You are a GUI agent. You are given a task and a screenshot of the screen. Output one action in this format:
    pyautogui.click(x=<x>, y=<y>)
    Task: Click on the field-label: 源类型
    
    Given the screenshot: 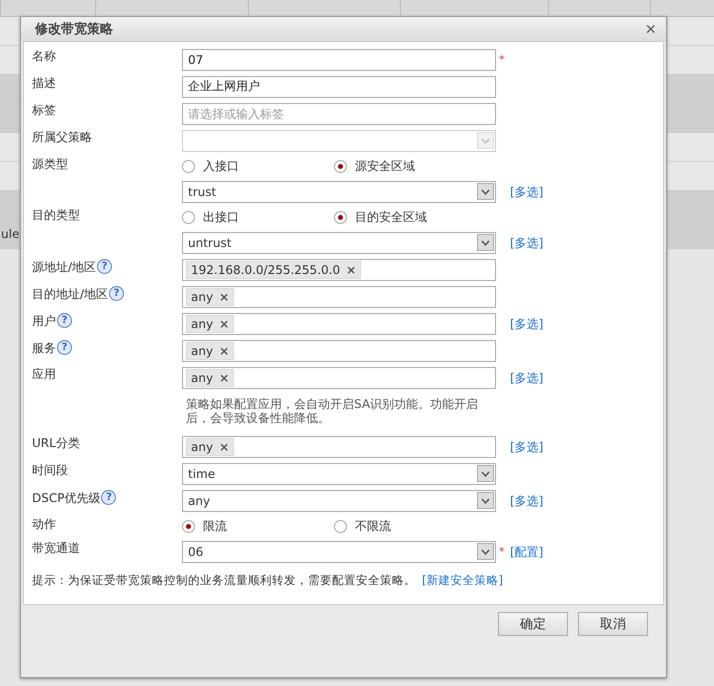 What is the action you would take?
    pyautogui.click(x=50, y=164)
    